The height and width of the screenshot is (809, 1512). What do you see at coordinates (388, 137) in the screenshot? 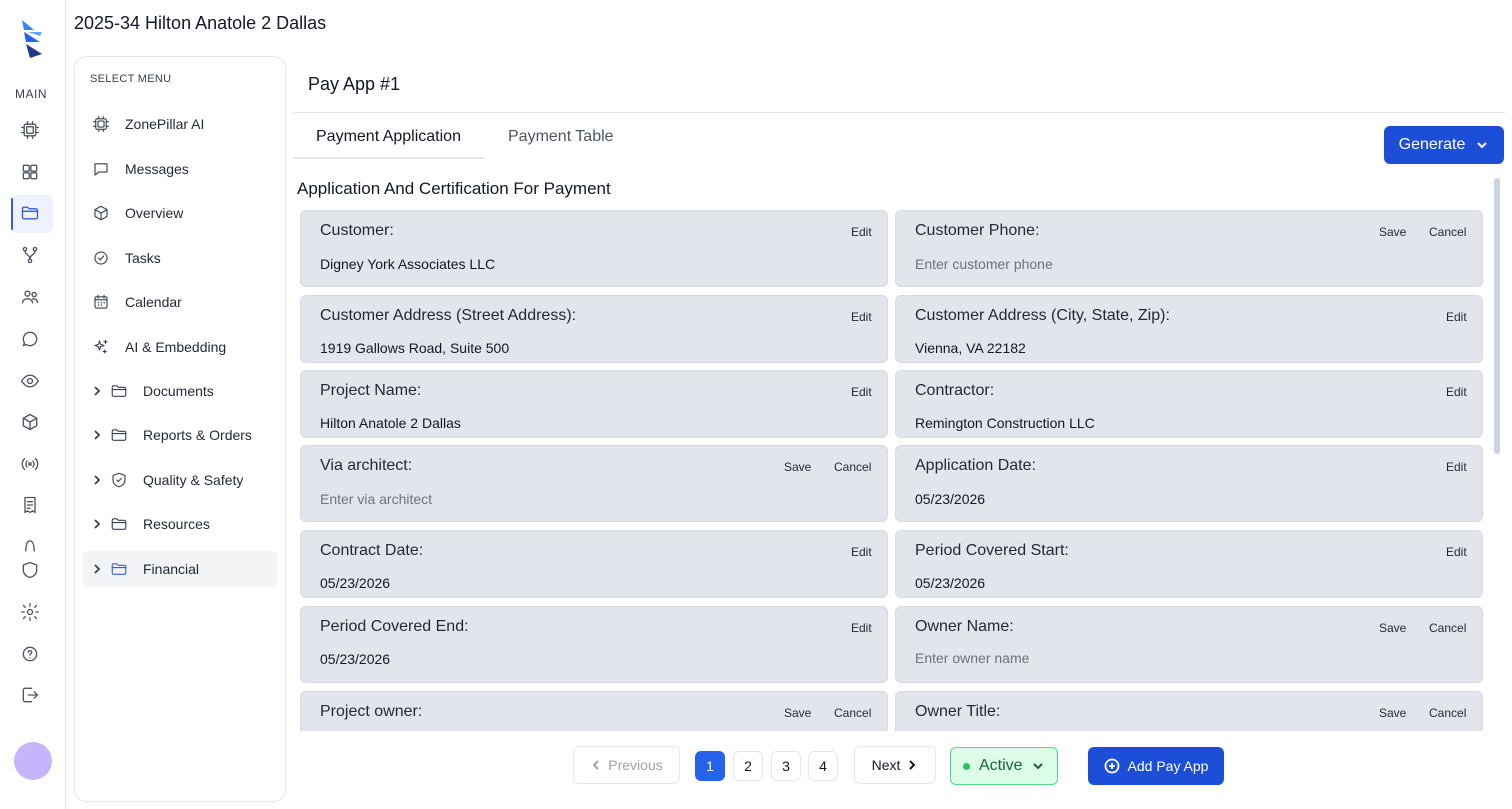
I see `tab-payment-application: Payment Application` at bounding box center [388, 137].